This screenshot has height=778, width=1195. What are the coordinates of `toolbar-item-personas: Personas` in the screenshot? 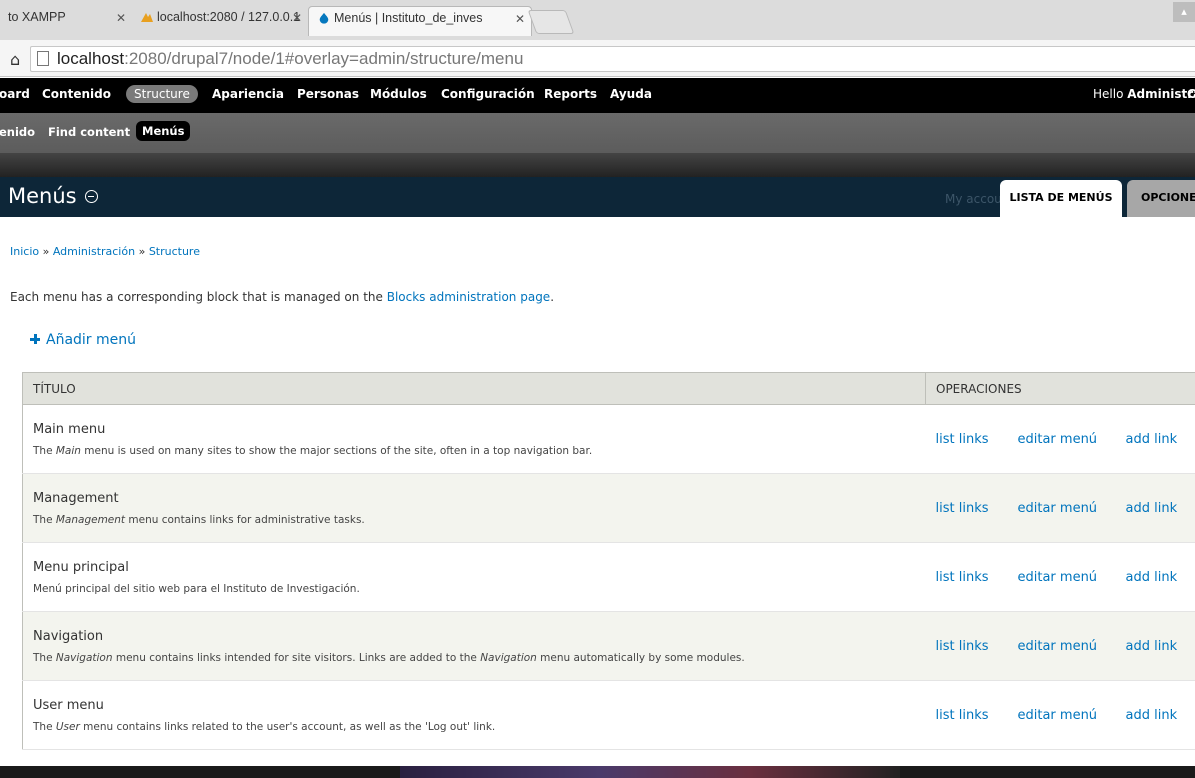 It's located at (328, 94).